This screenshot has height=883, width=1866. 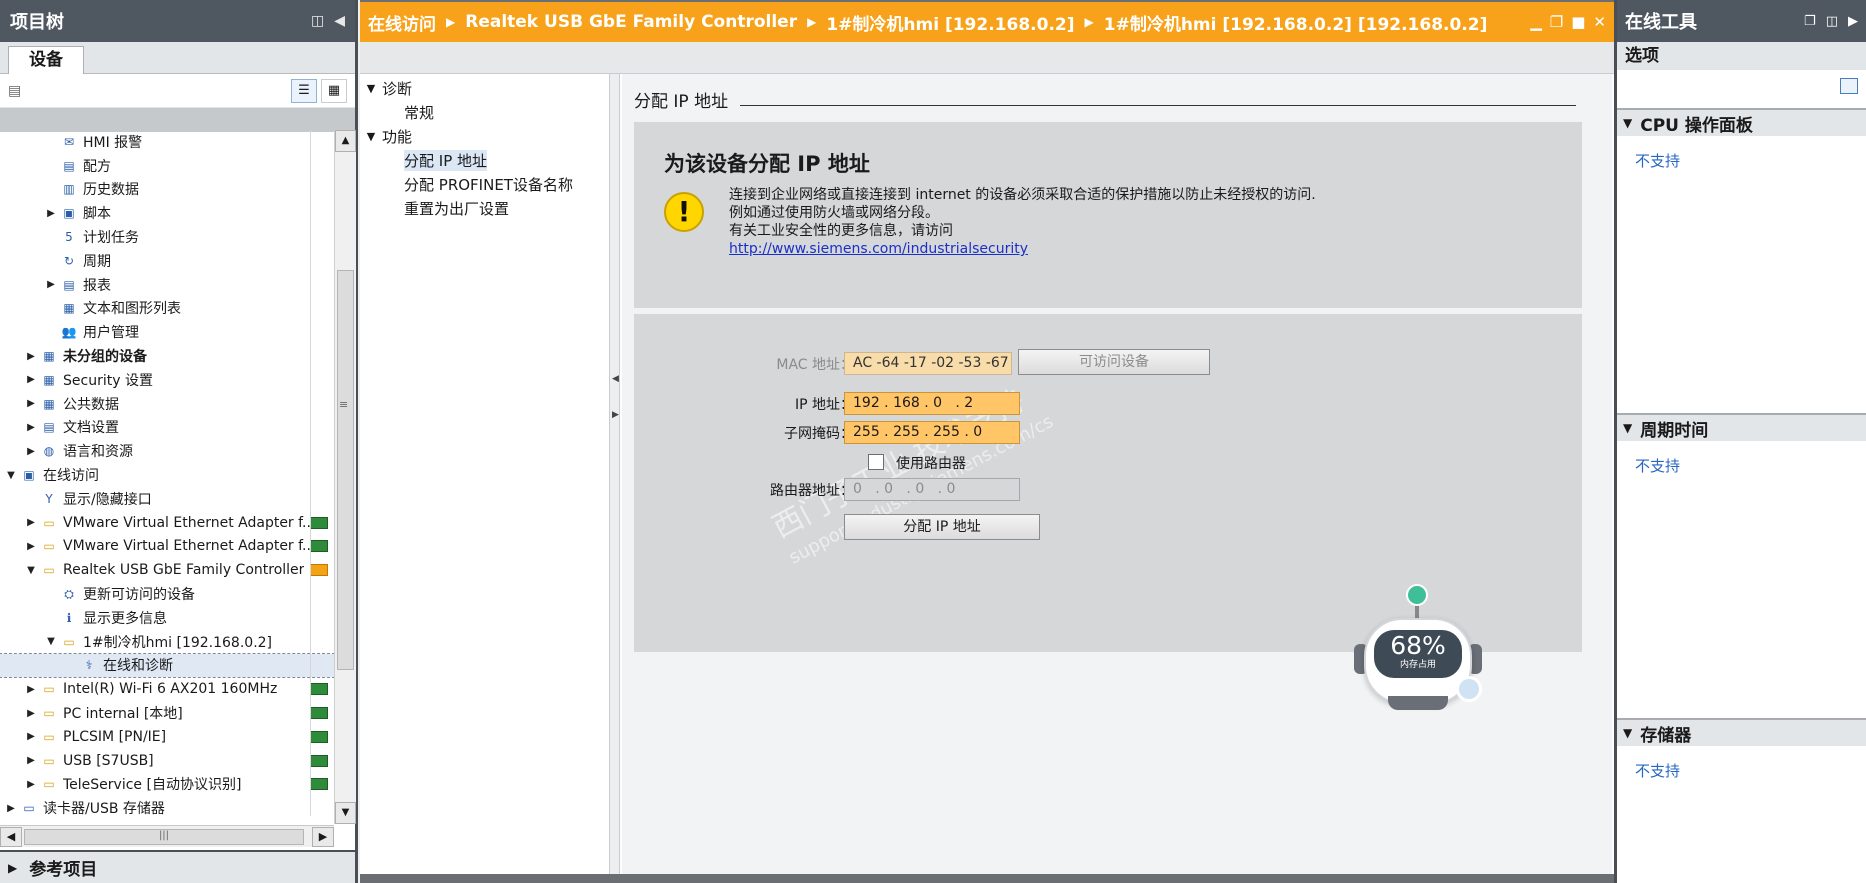 I want to click on tree-item: ℹ 显示更多信息, so click(x=167, y=618).